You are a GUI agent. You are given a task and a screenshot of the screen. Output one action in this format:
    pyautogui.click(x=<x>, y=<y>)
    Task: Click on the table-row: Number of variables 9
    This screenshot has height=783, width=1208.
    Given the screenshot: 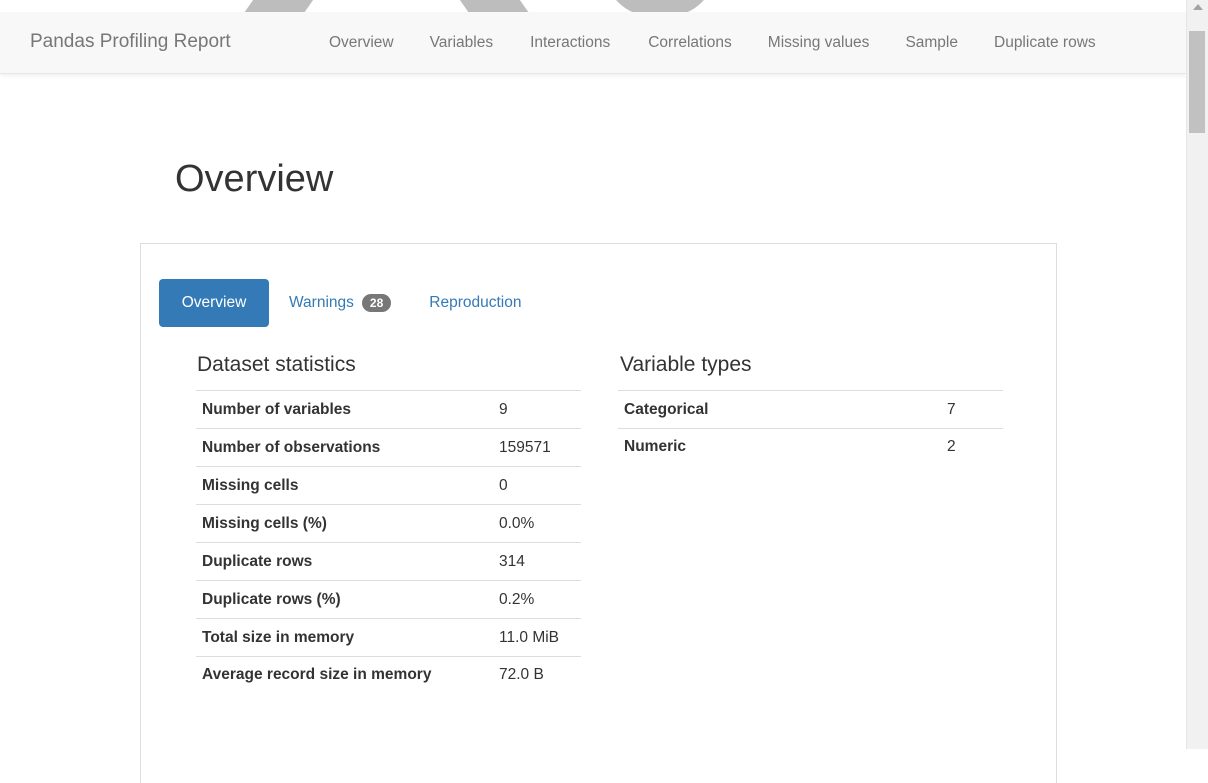 What is the action you would take?
    pyautogui.click(x=388, y=409)
    